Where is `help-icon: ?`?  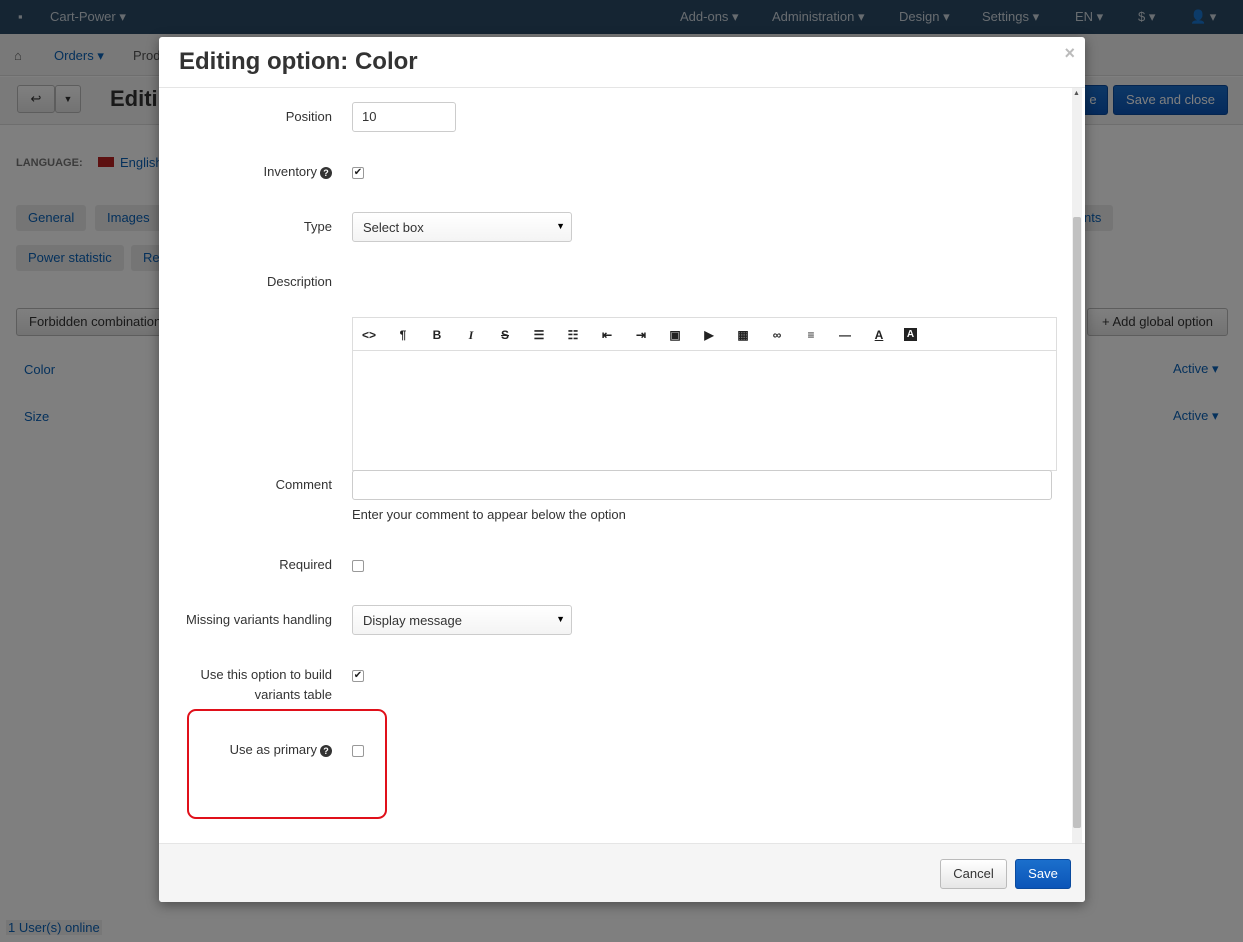 help-icon: ? is located at coordinates (326, 172).